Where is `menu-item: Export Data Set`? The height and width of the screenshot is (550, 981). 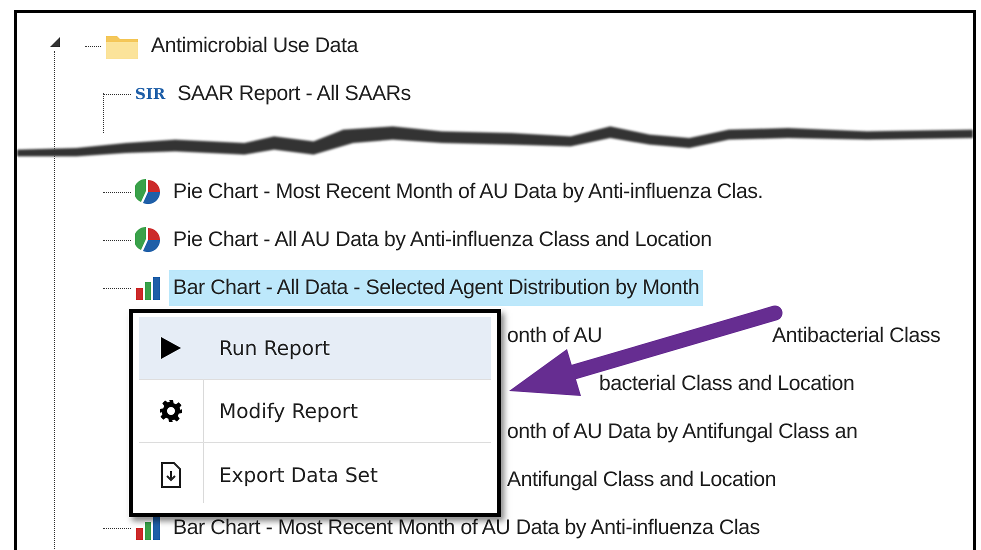 menu-item: Export Data Set is located at coordinates (315, 475).